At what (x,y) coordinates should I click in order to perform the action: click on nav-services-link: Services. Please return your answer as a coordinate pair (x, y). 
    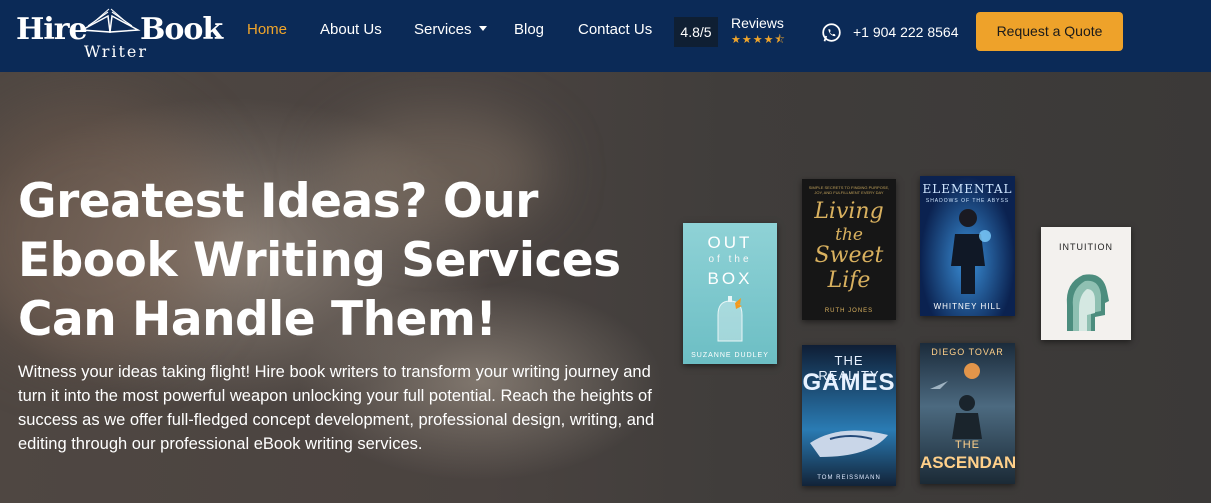
    Looking at the image, I should click on (450, 29).